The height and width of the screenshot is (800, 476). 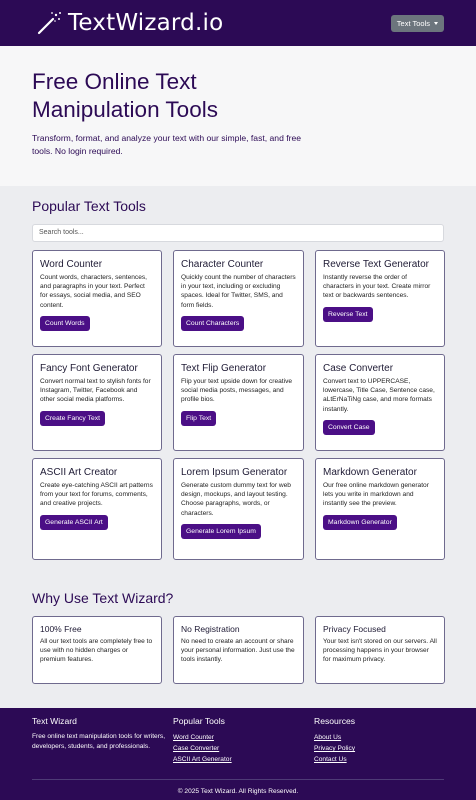 I want to click on convert-case-button: Convert Case, so click(x=349, y=427).